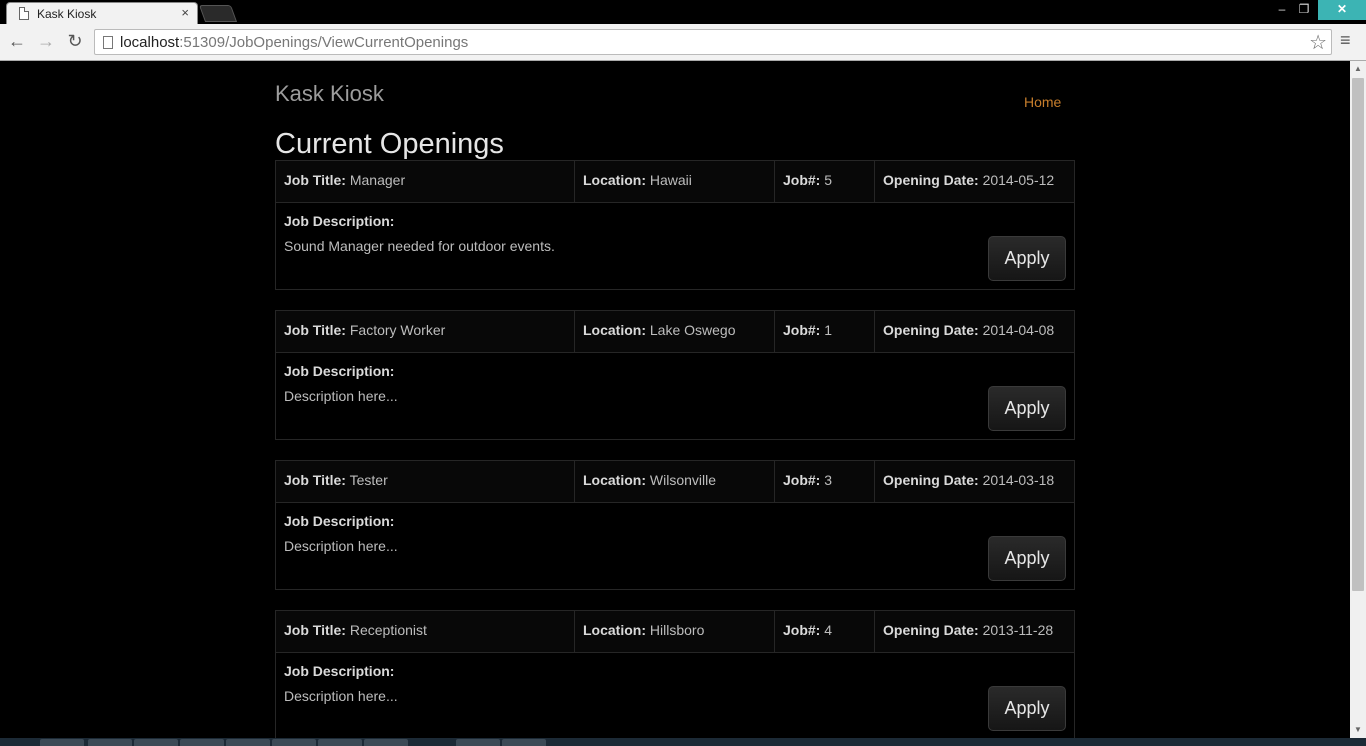 Image resolution: width=1366 pixels, height=746 pixels. Describe the element at coordinates (1358, 334) in the screenshot. I see `scrollbar-thumb` at that location.